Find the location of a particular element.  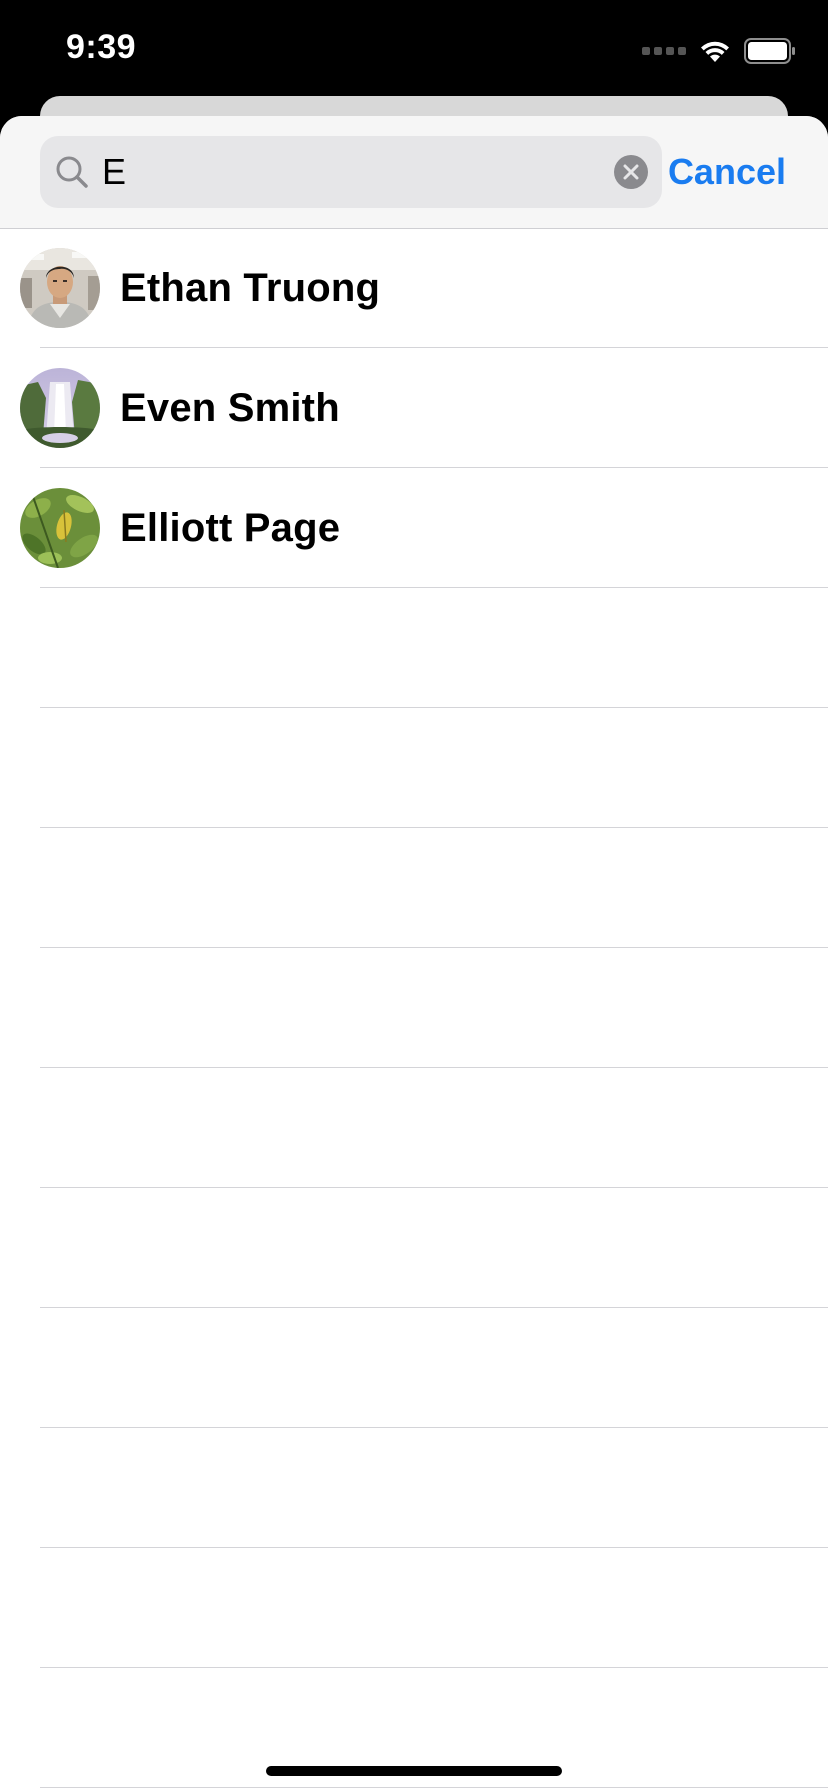

clear-search-icon is located at coordinates (631, 172).